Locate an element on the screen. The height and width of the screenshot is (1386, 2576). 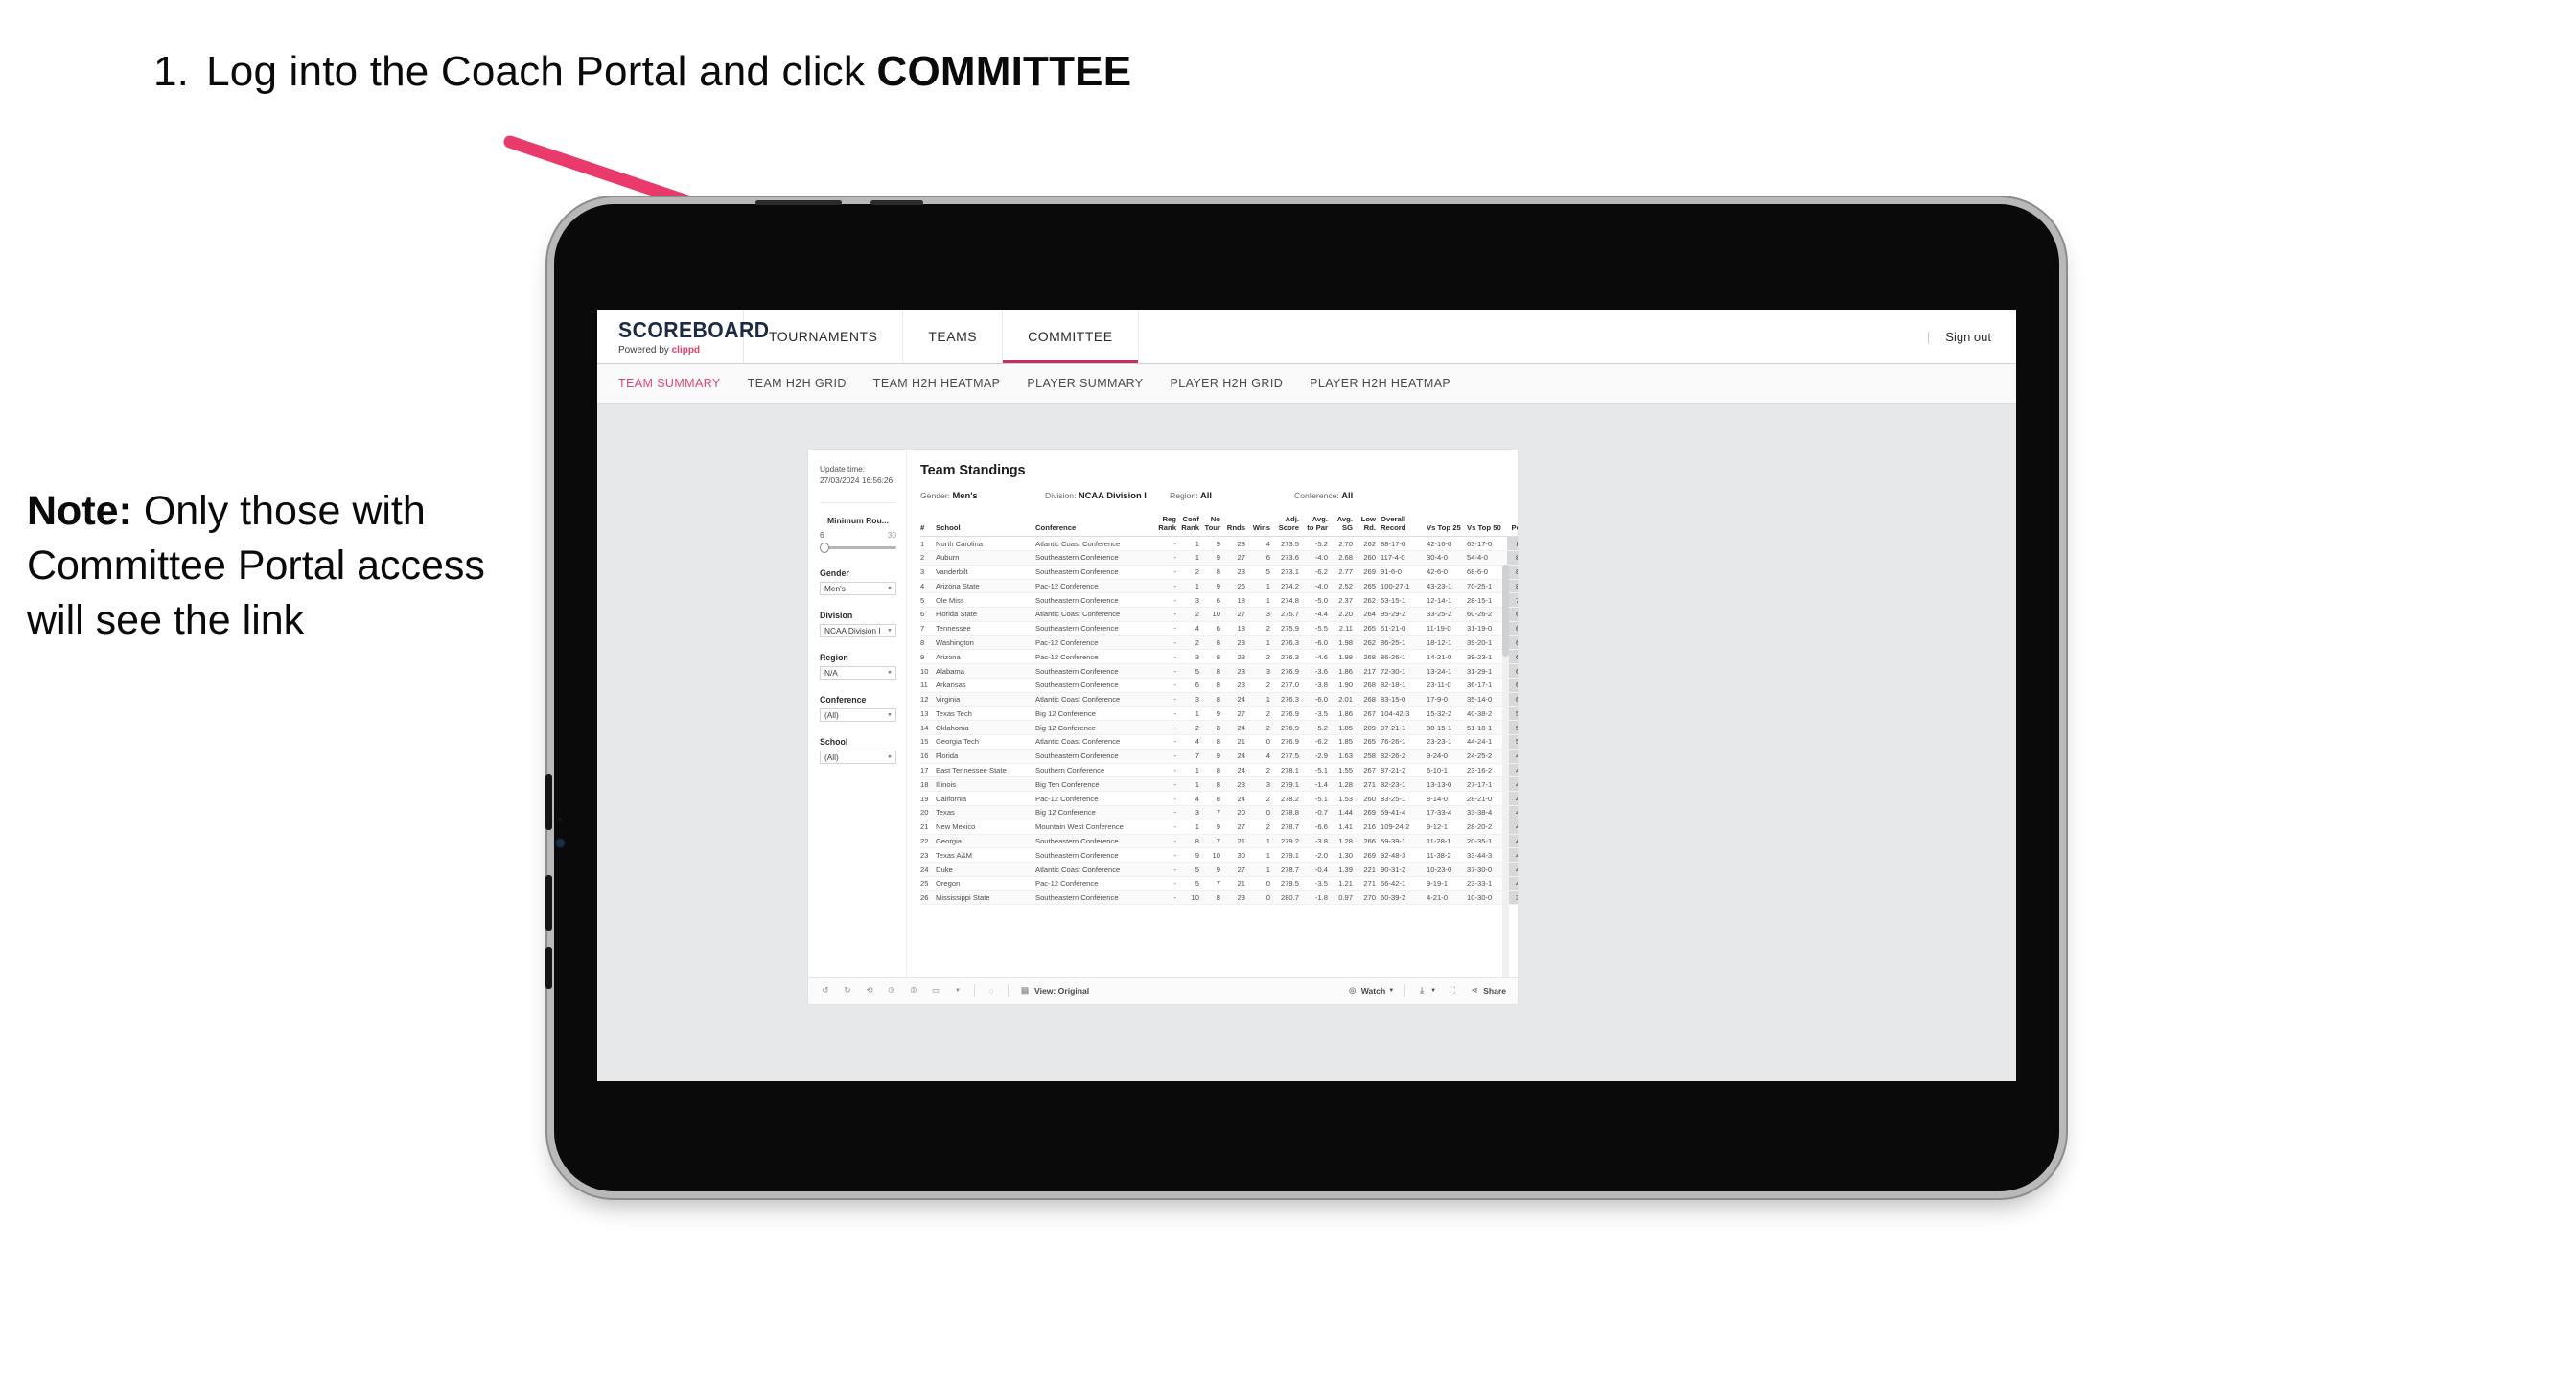
signout-link: Sign out is located at coordinates (1968, 337).